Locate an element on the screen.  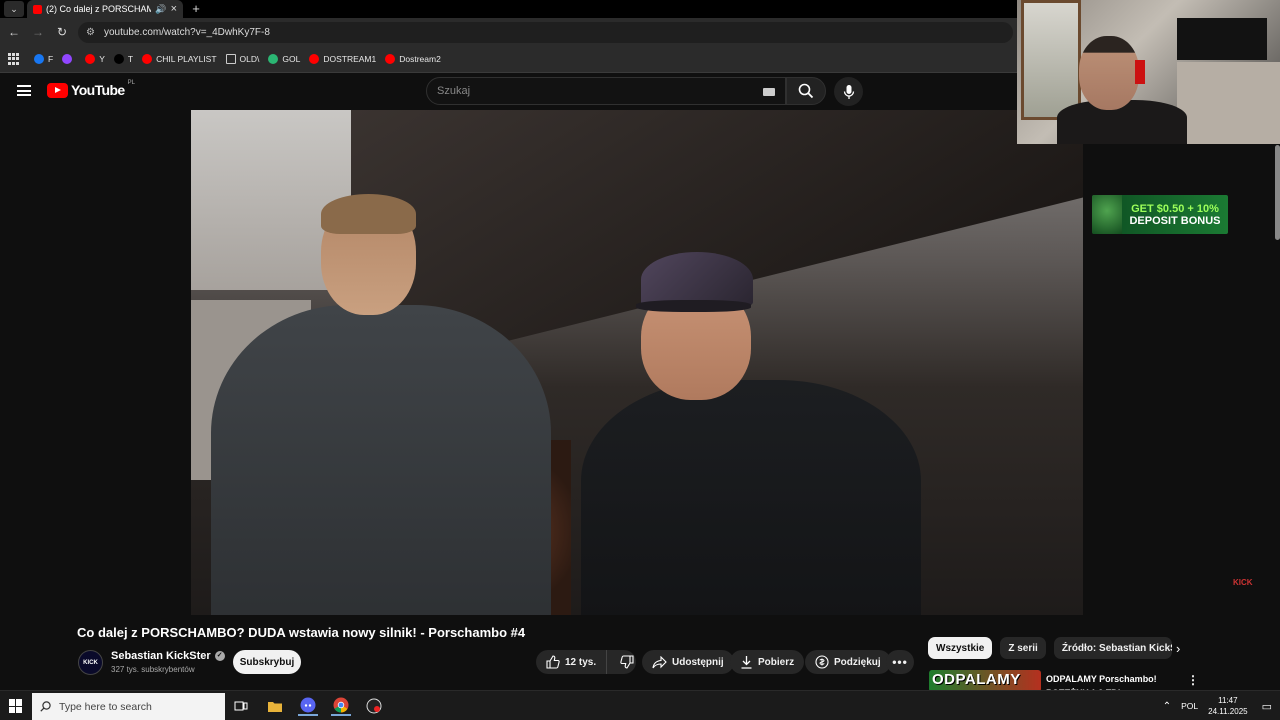
video-person-left-hair is located at coordinates (368, 214).